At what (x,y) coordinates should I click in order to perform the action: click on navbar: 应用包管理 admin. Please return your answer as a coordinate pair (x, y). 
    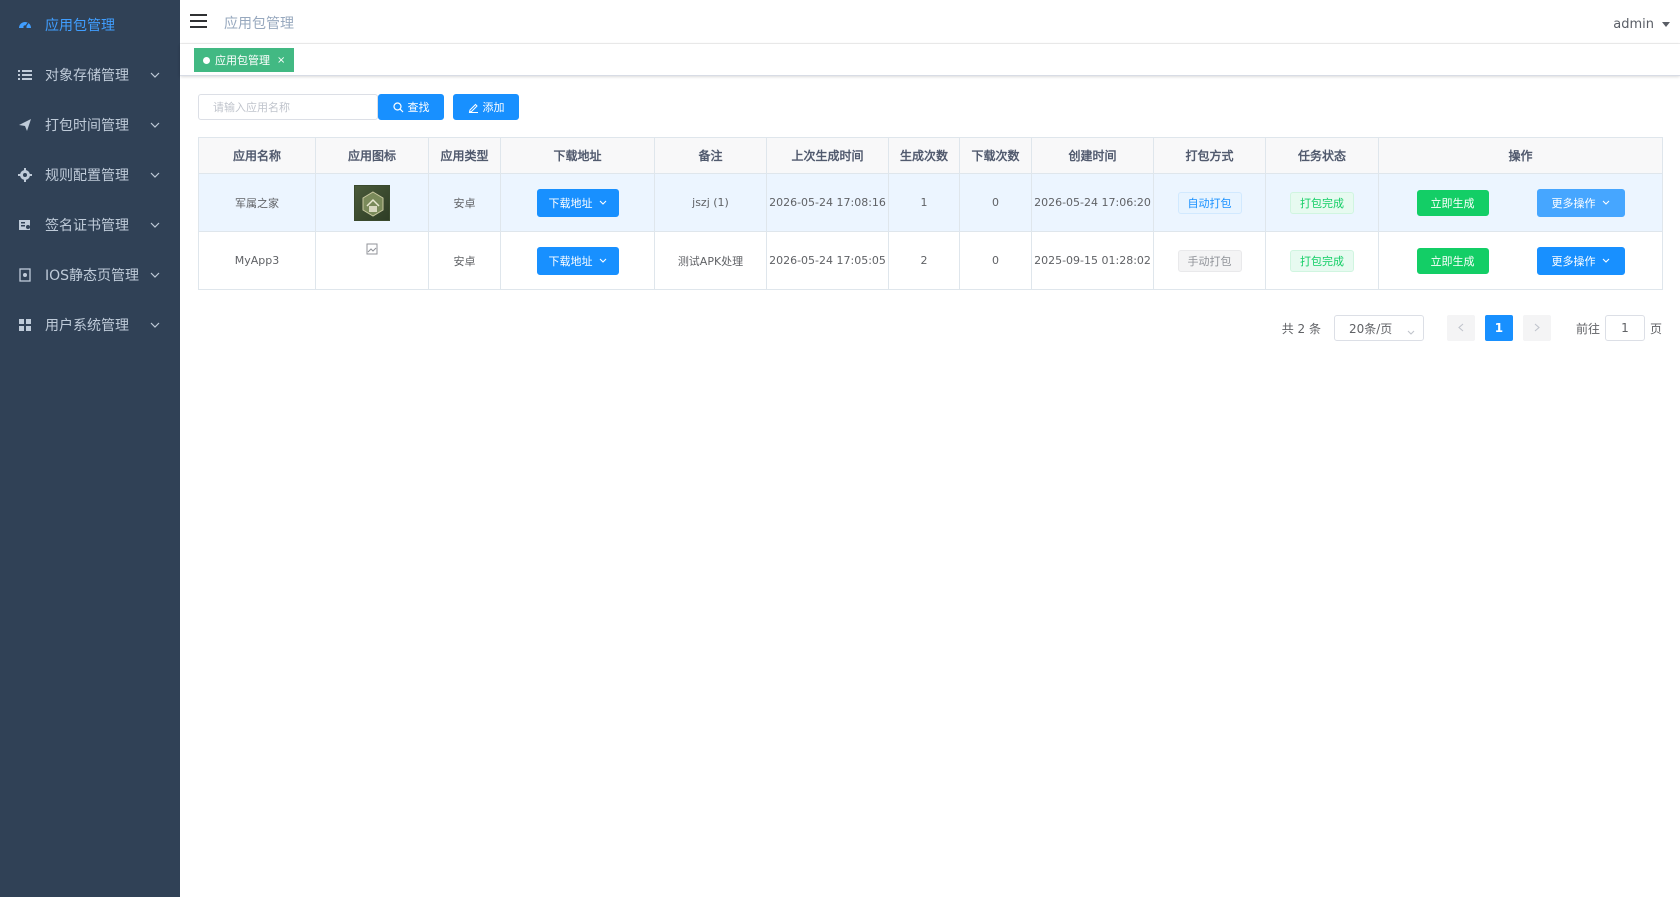
    Looking at the image, I should click on (930, 22).